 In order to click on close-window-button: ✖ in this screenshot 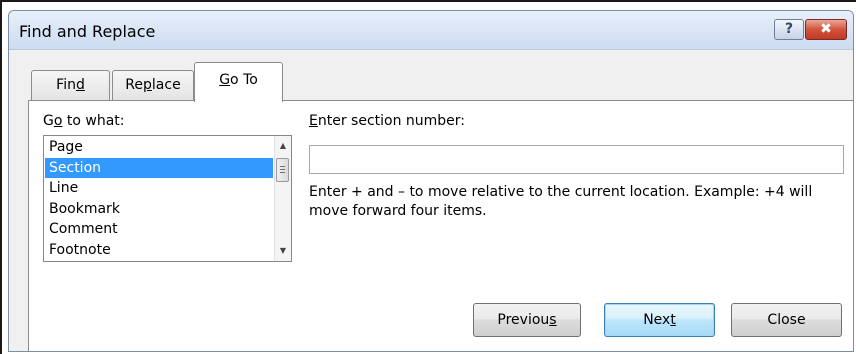, I will do `click(826, 29)`.